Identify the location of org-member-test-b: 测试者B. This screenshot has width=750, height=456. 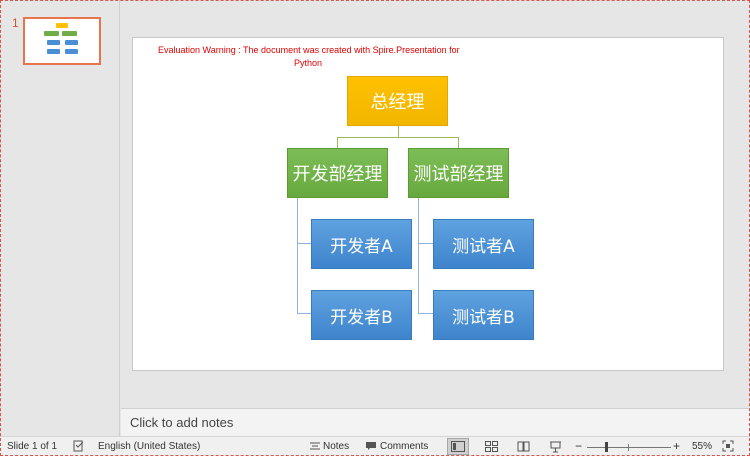
(483, 315).